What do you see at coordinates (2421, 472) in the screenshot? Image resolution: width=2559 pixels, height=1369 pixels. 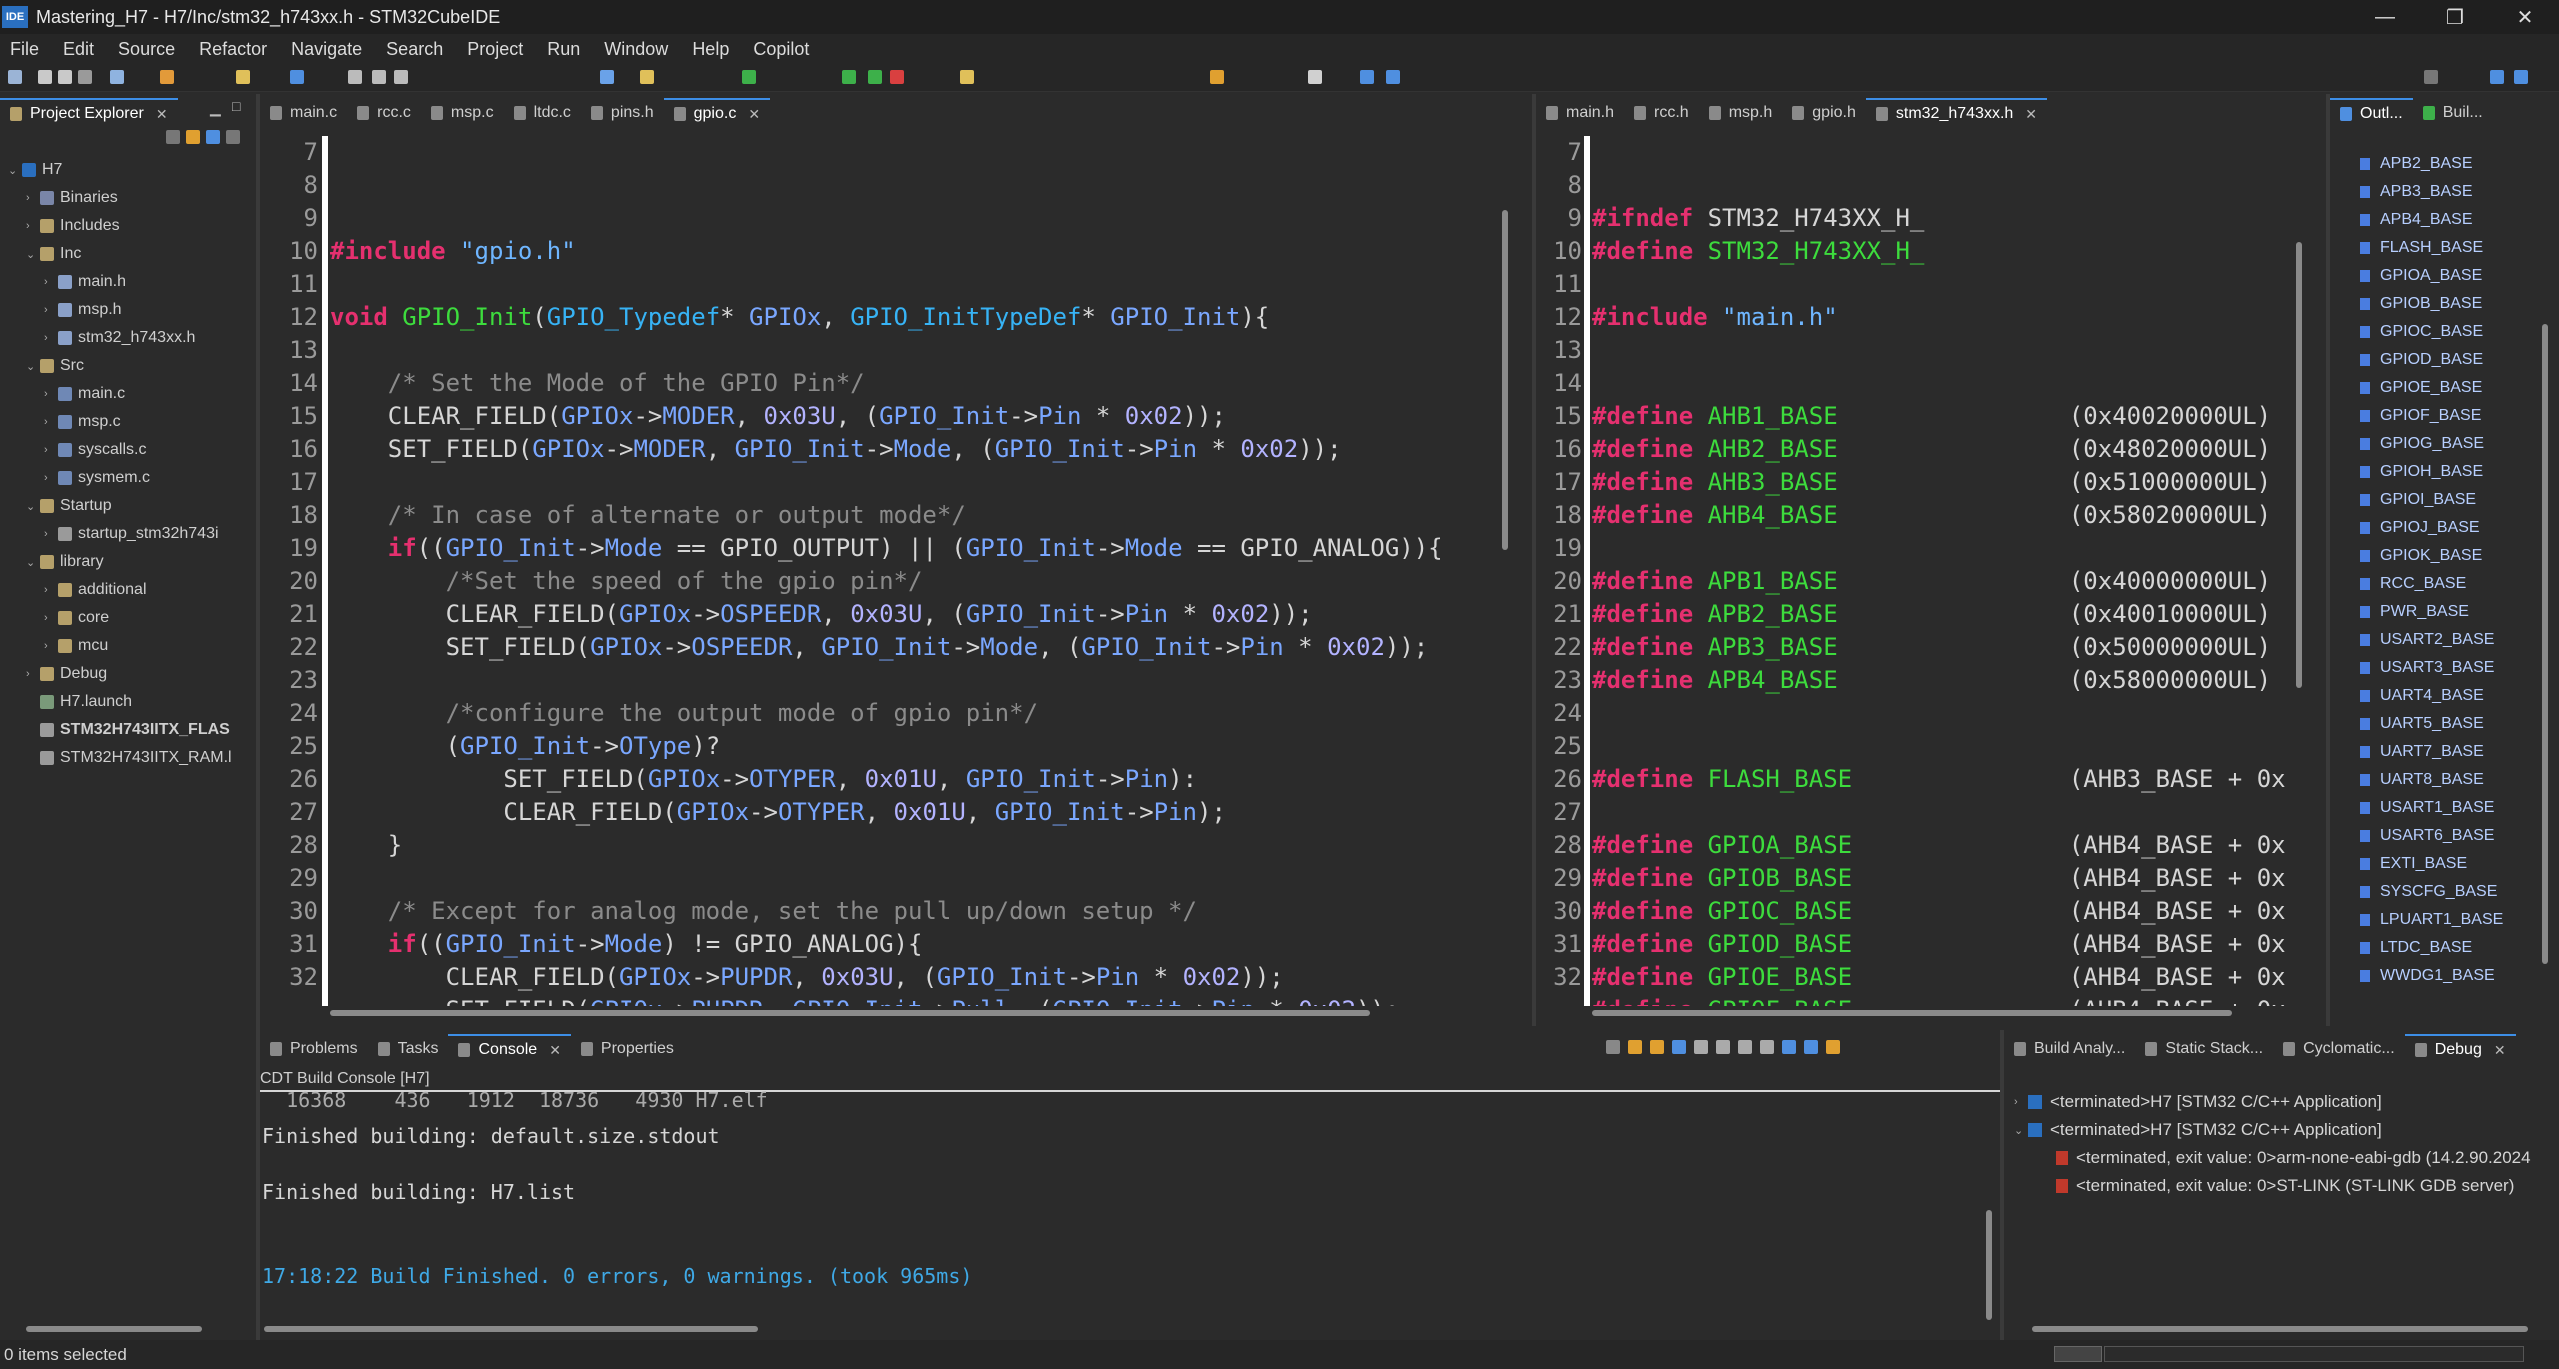 I see `outline-item-gpioh-base: GPIOH_BASE` at bounding box center [2421, 472].